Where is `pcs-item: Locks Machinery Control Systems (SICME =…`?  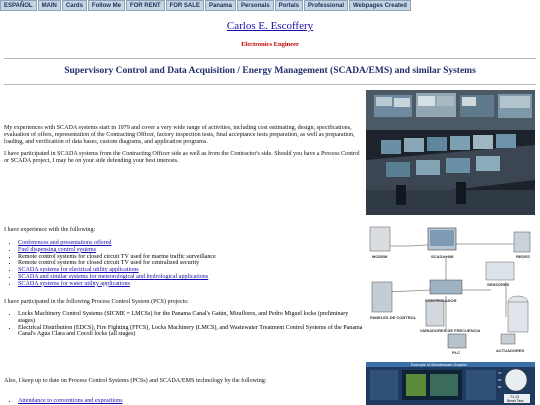
pcs-item: Locks Machinery Control Systems (SICME =… is located at coordinates (191, 318).